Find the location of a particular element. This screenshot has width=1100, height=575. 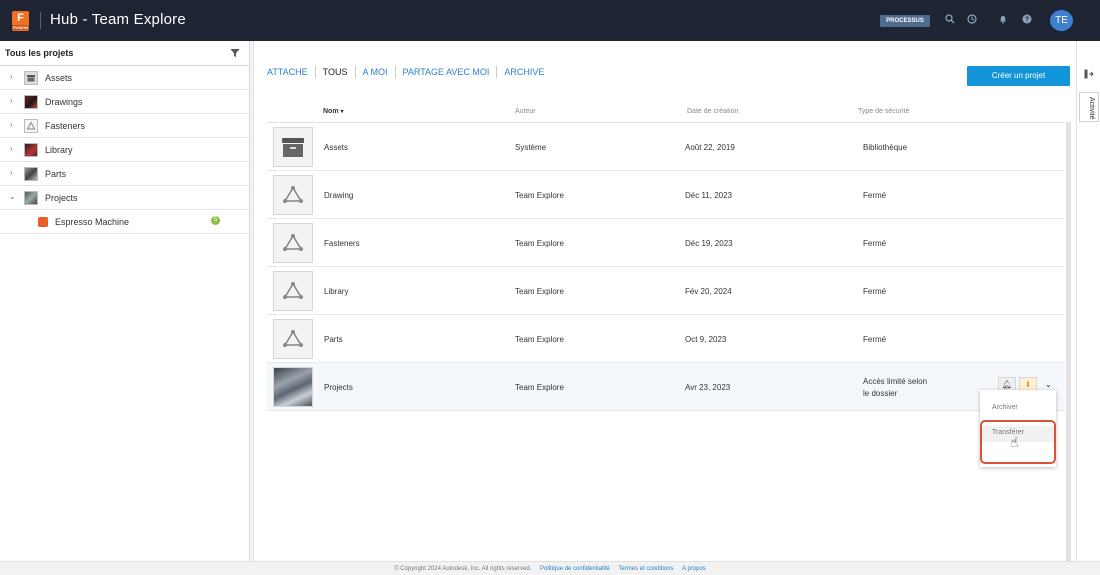

drawings-thumbnail is located at coordinates (31, 102).